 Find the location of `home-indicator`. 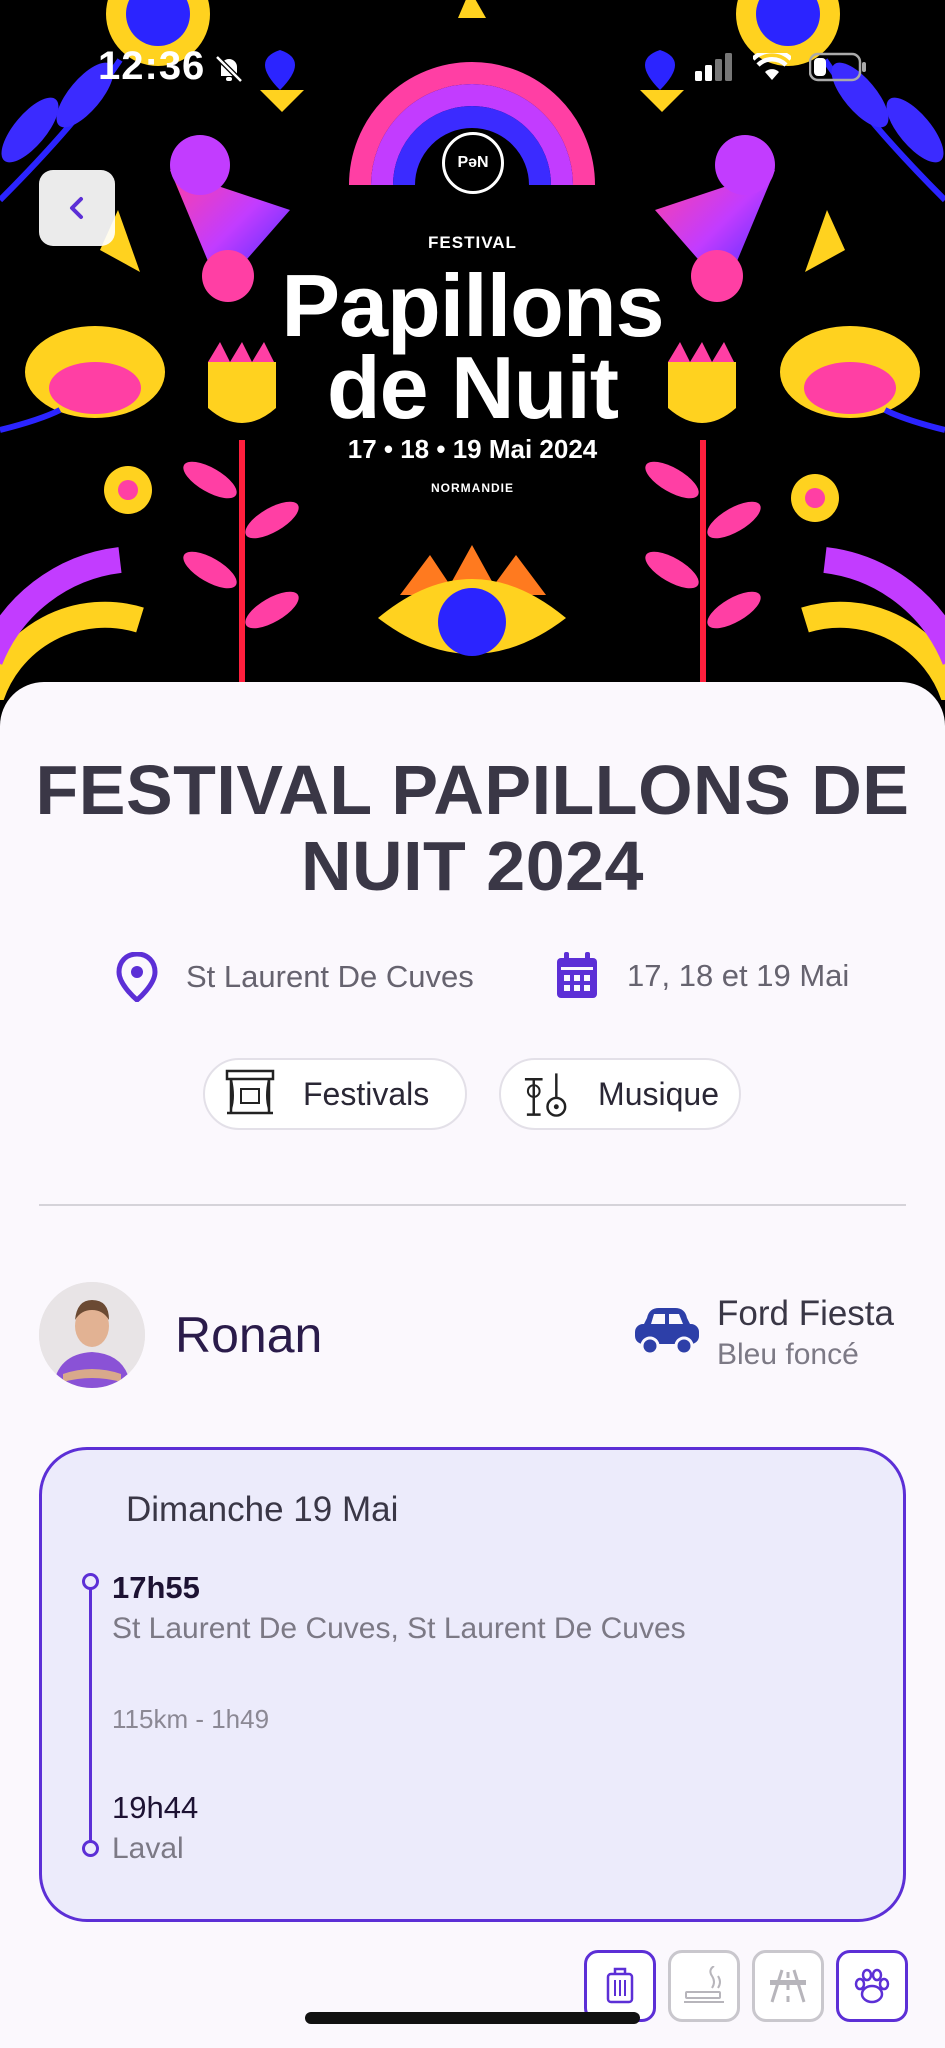

home-indicator is located at coordinates (472, 2018).